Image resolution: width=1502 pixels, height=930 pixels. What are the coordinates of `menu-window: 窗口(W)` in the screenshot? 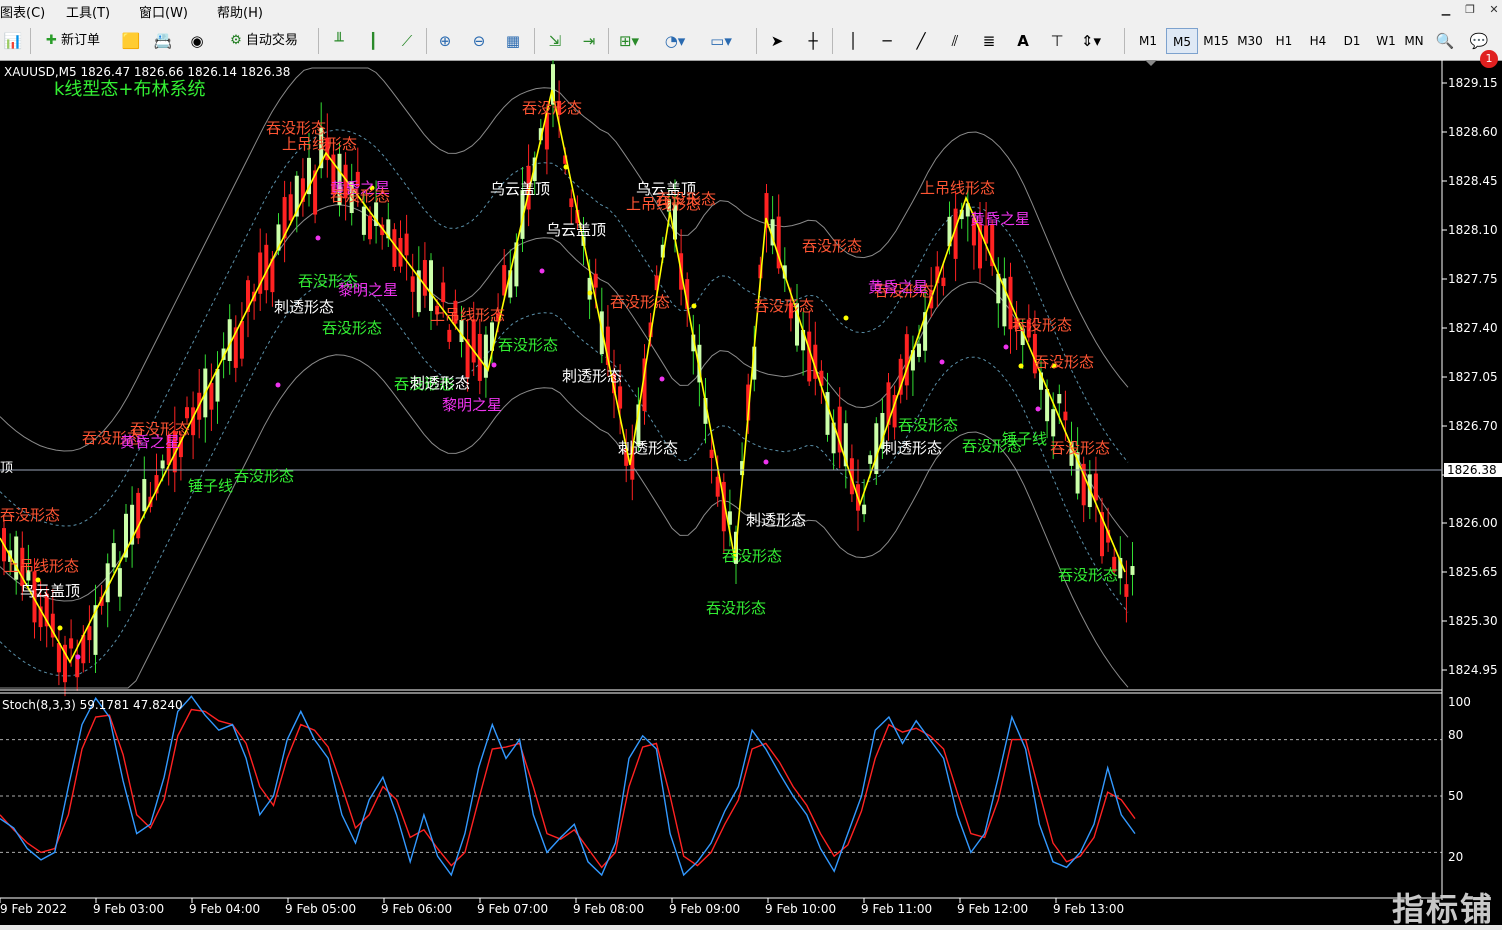 It's located at (163, 11).